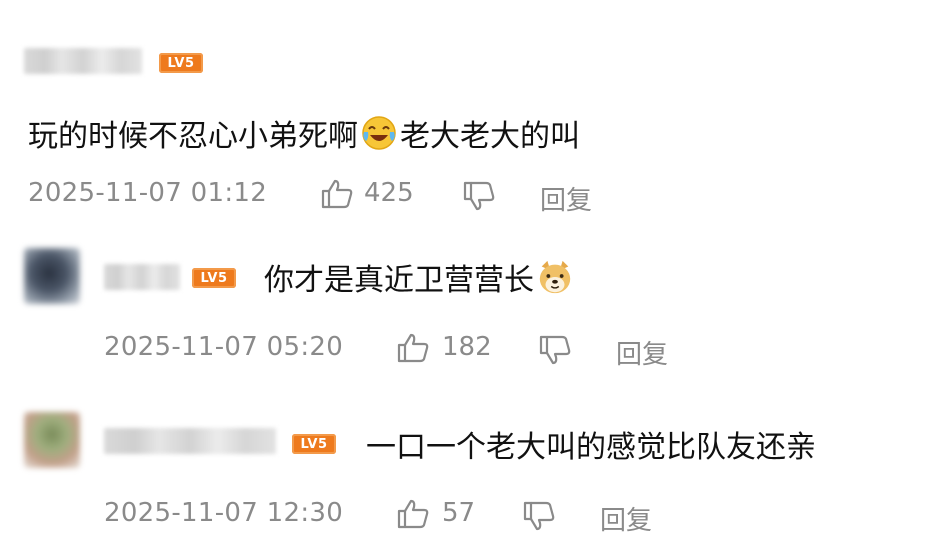 Image resolution: width=927 pixels, height=560 pixels. I want to click on comment-timestamp: 2025-11-07 05:20, so click(224, 347).